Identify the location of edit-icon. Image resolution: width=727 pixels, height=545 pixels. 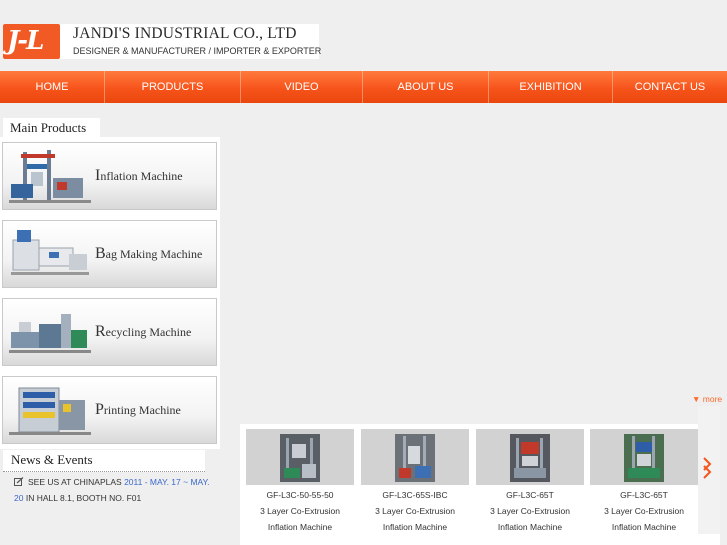
(19, 481).